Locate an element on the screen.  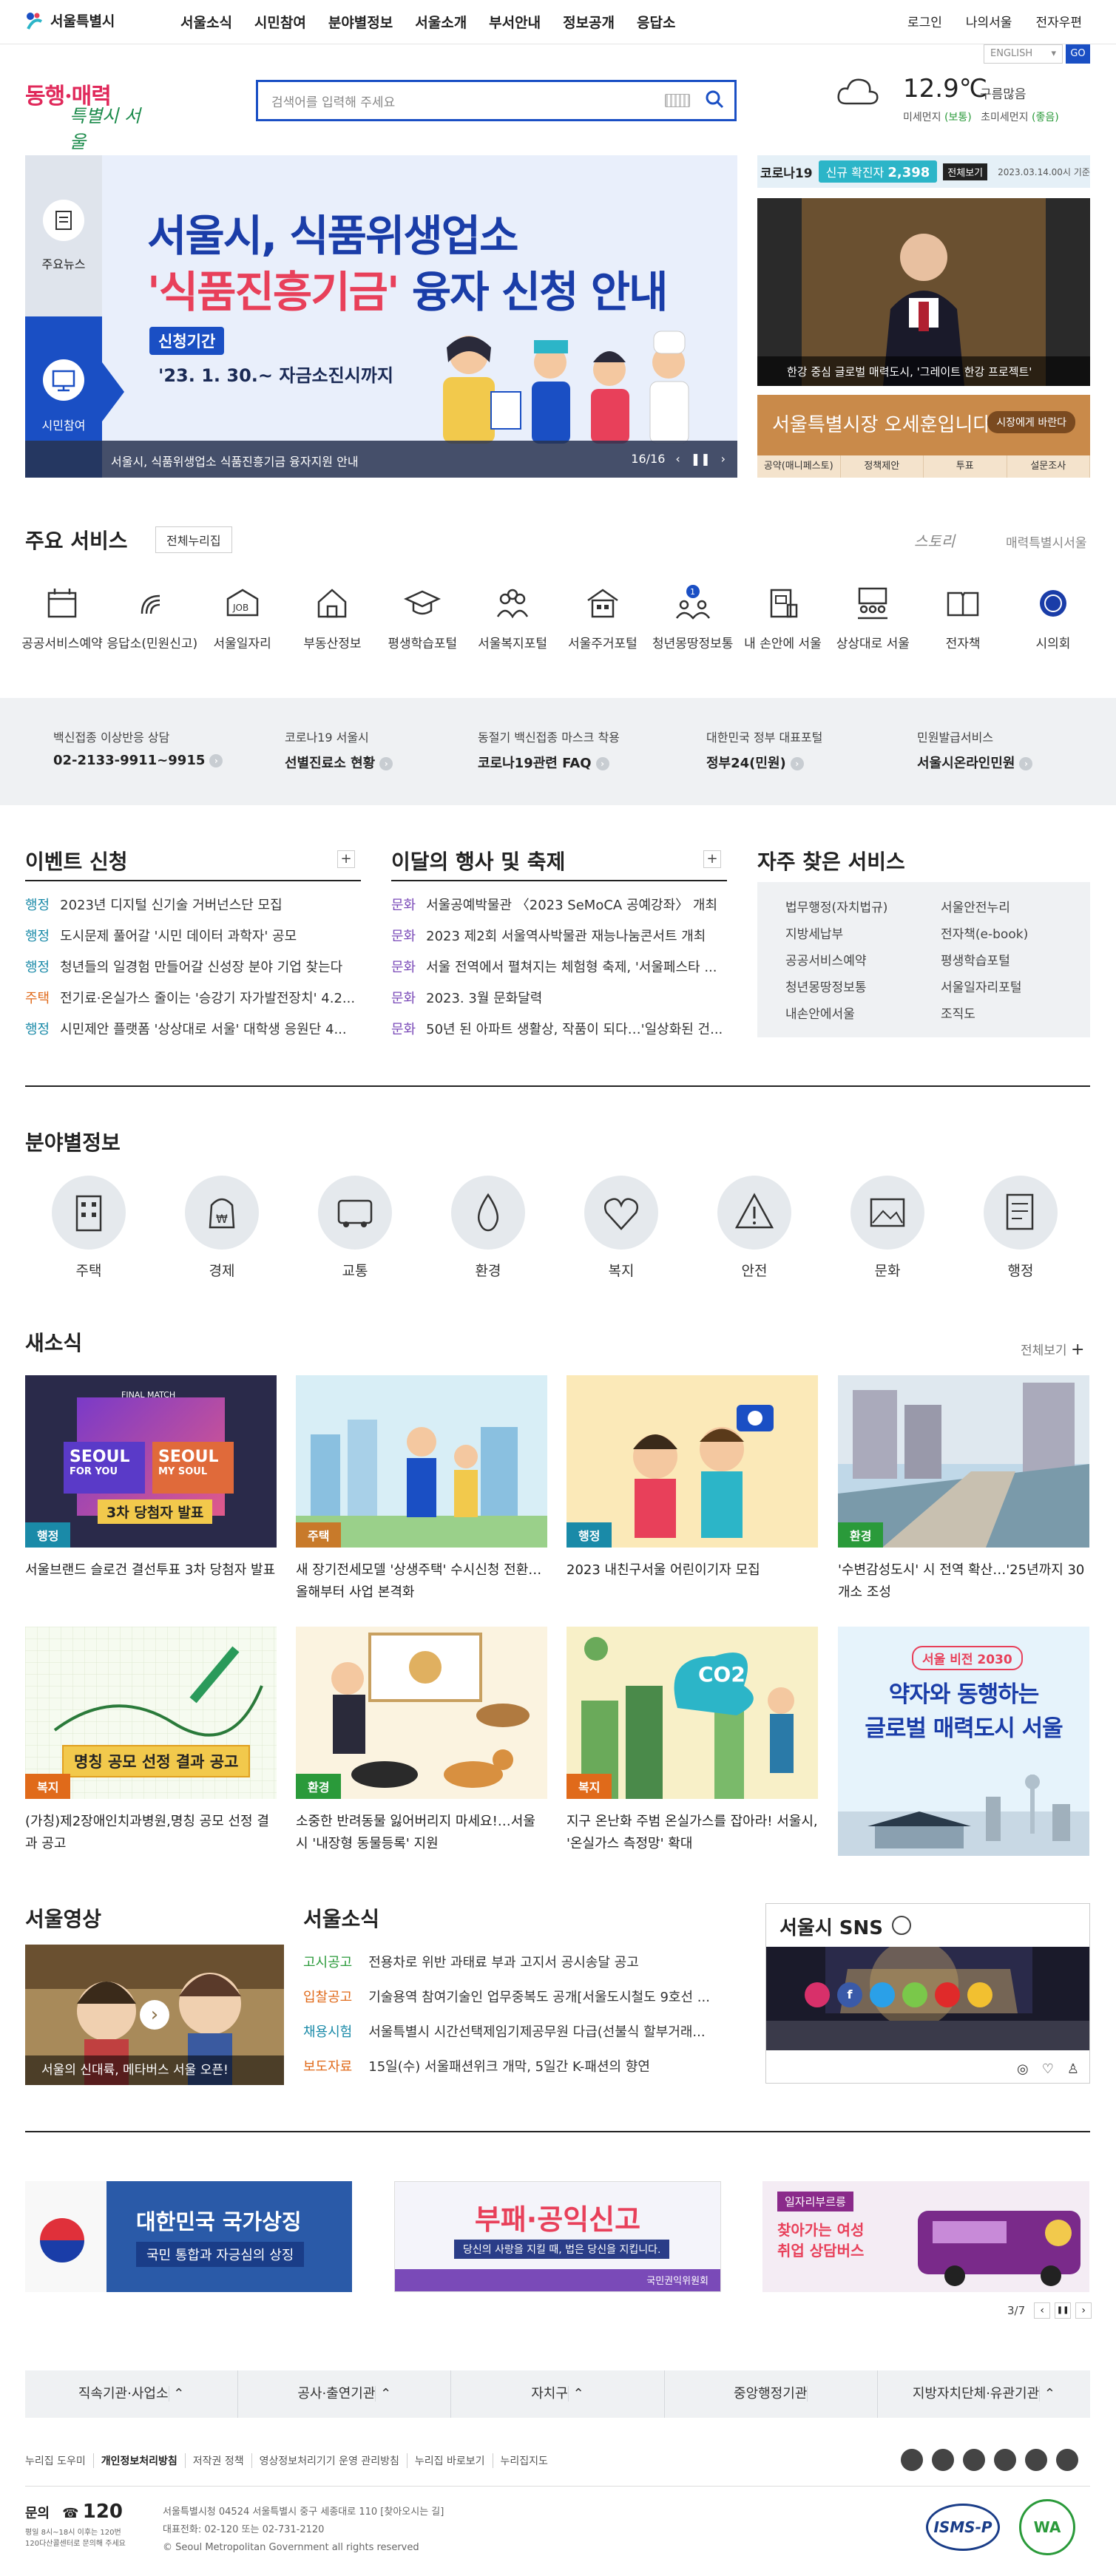
virtual-keyboard-icon is located at coordinates (677, 100).